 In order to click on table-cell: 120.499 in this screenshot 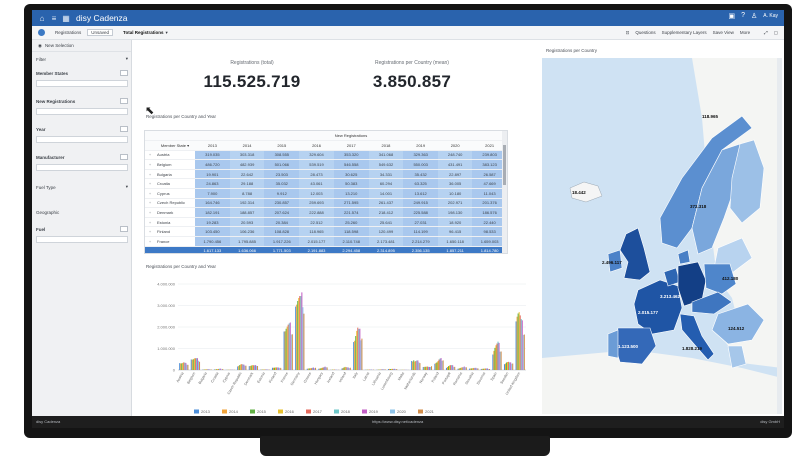, I will do `click(386, 232)`.